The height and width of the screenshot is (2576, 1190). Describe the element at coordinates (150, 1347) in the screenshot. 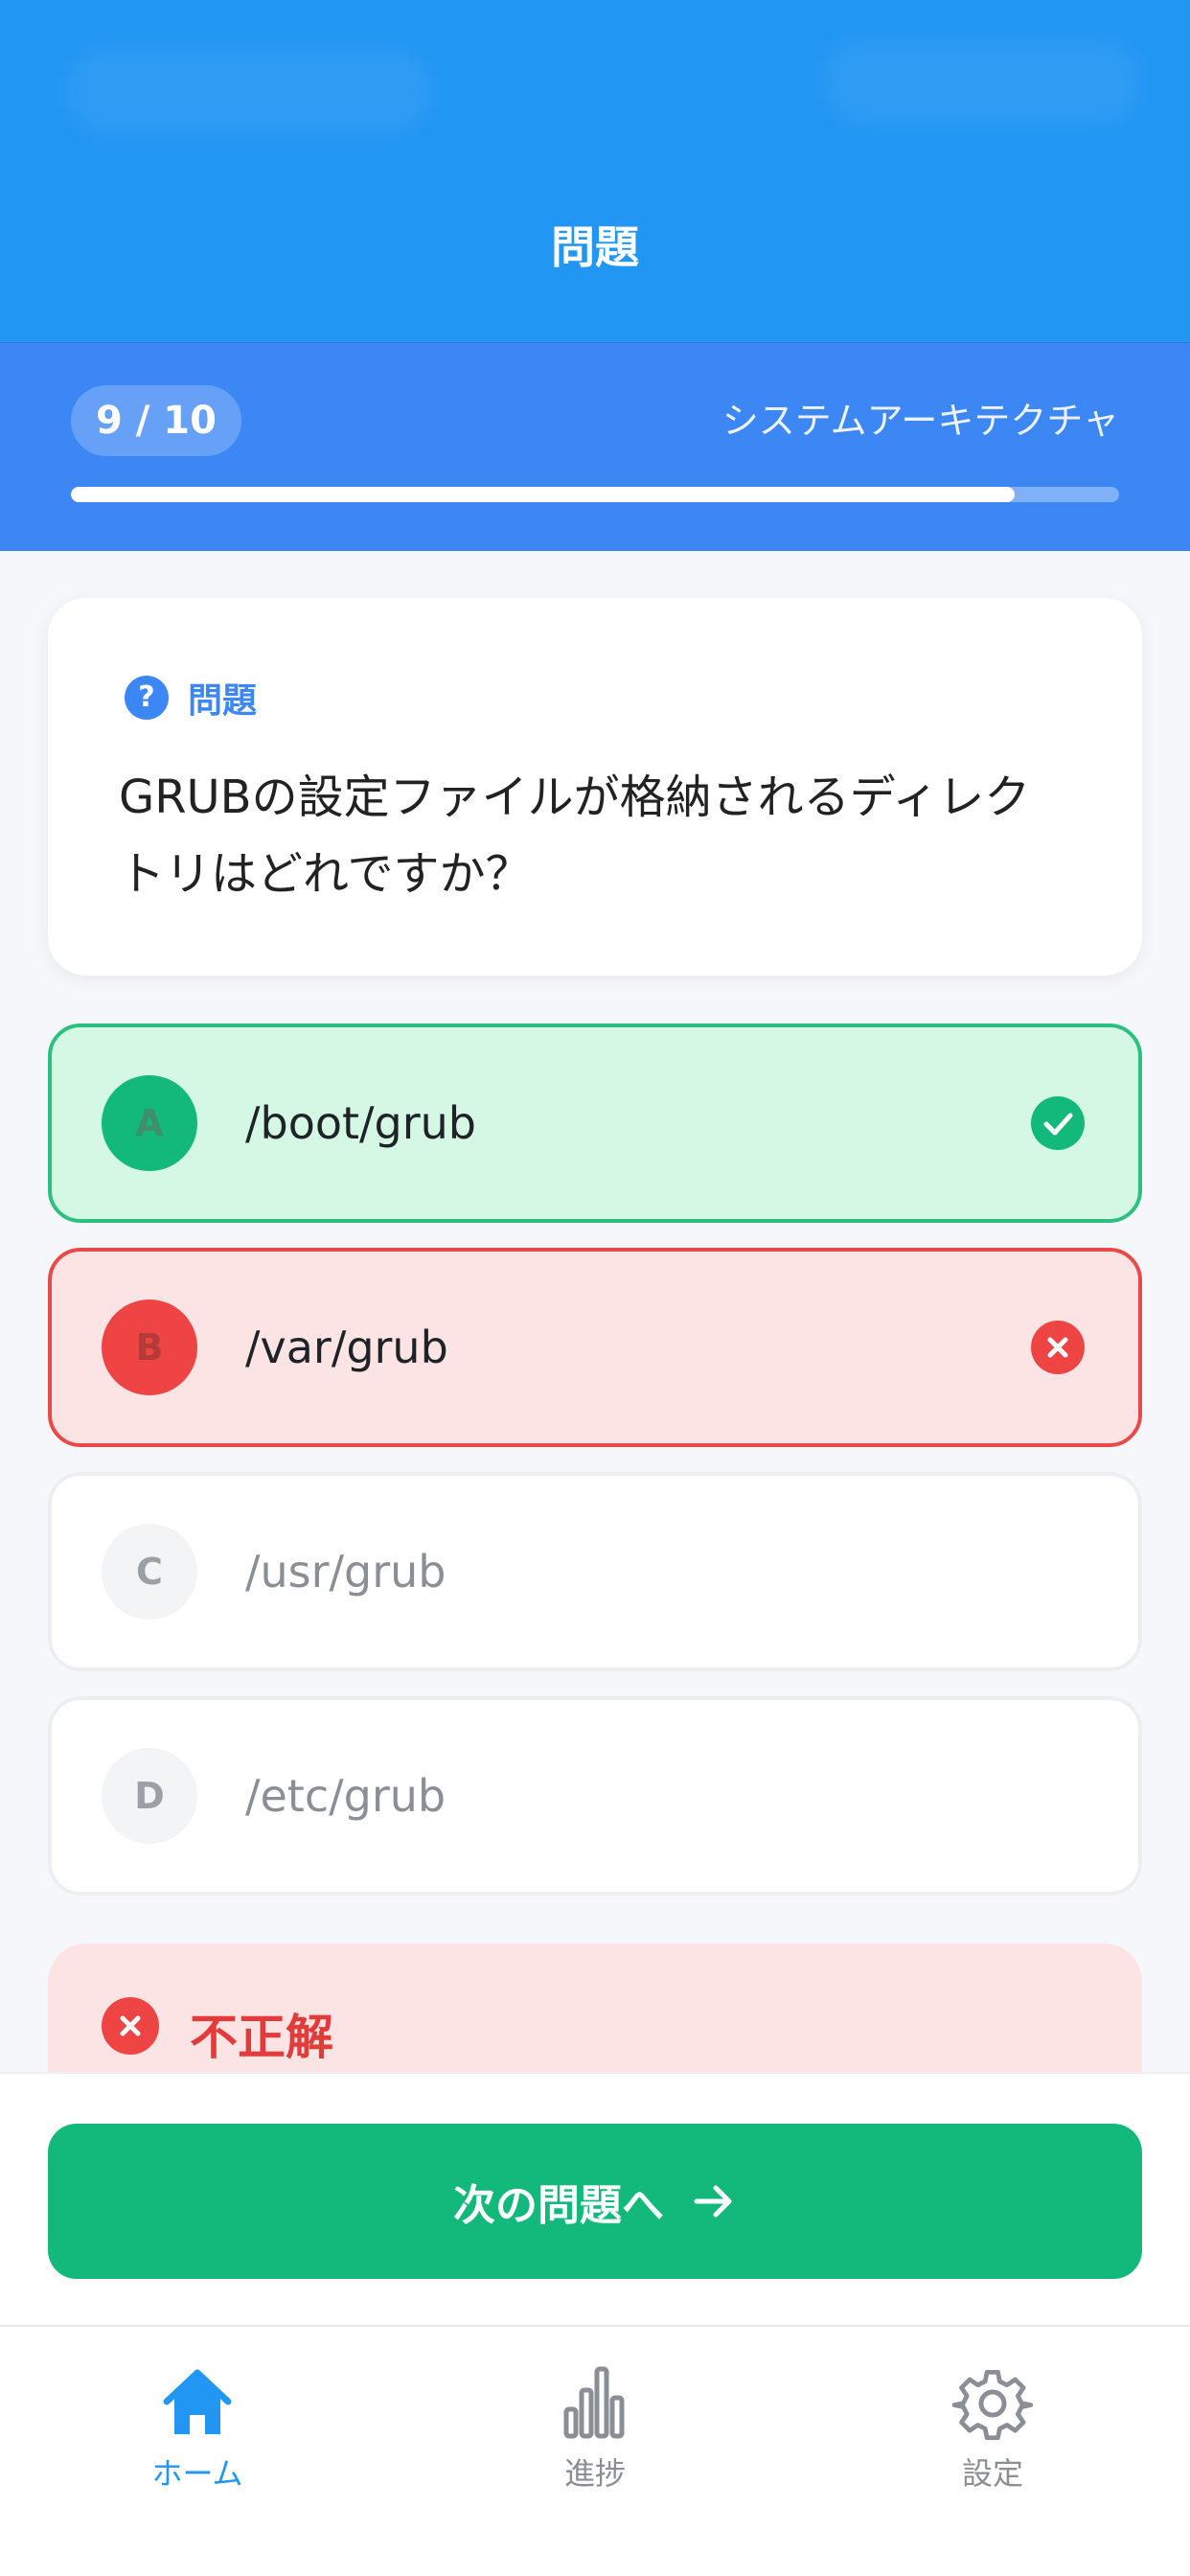

I see `option-letter-badge: B` at that location.